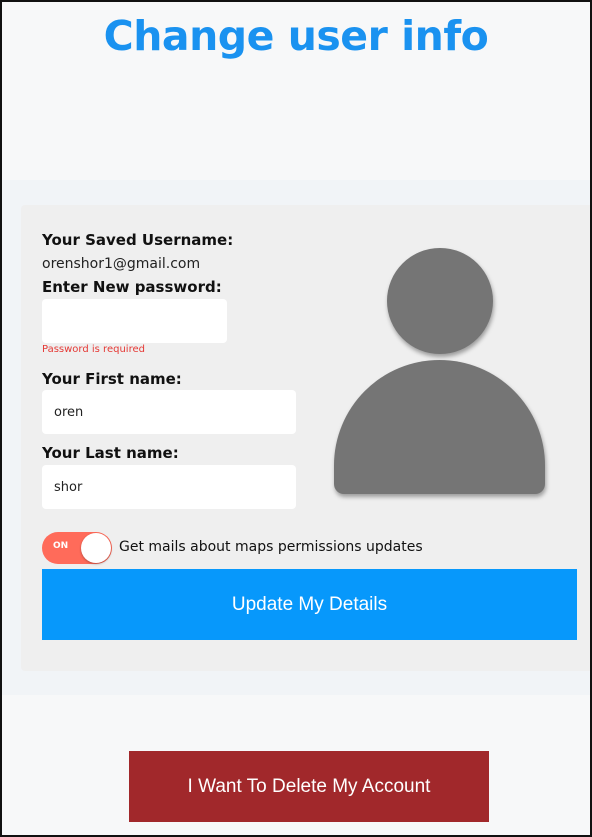  What do you see at coordinates (134, 321) in the screenshot?
I see `new-password-field` at bounding box center [134, 321].